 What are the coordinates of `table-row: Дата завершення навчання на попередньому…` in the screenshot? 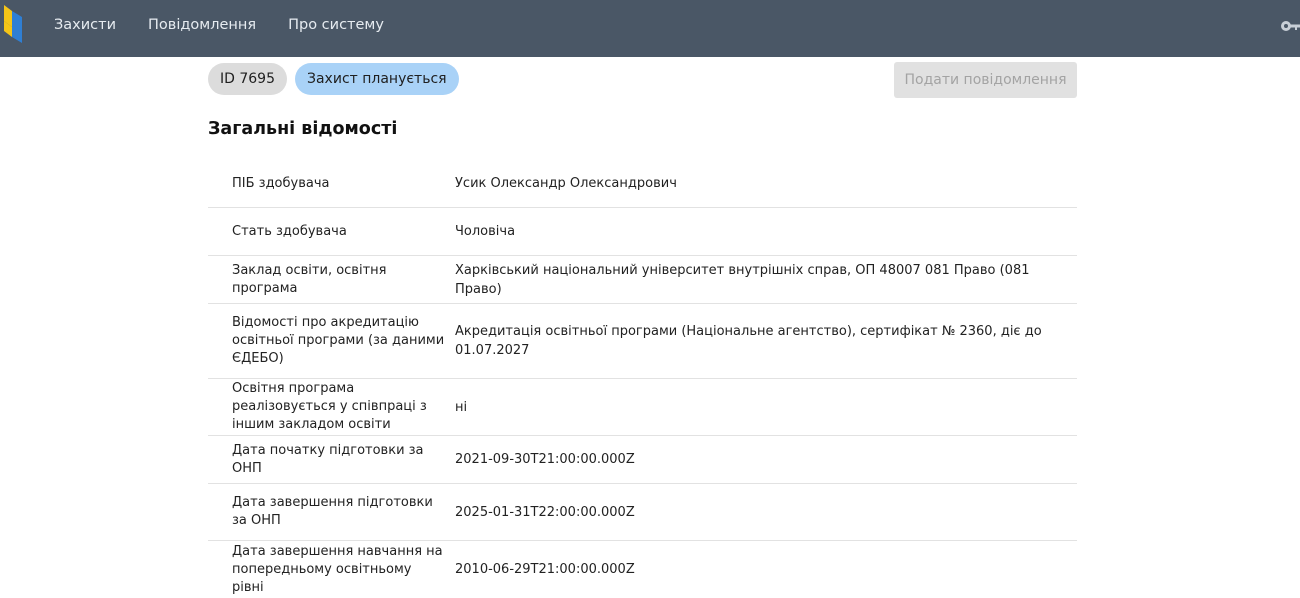 It's located at (642, 569).